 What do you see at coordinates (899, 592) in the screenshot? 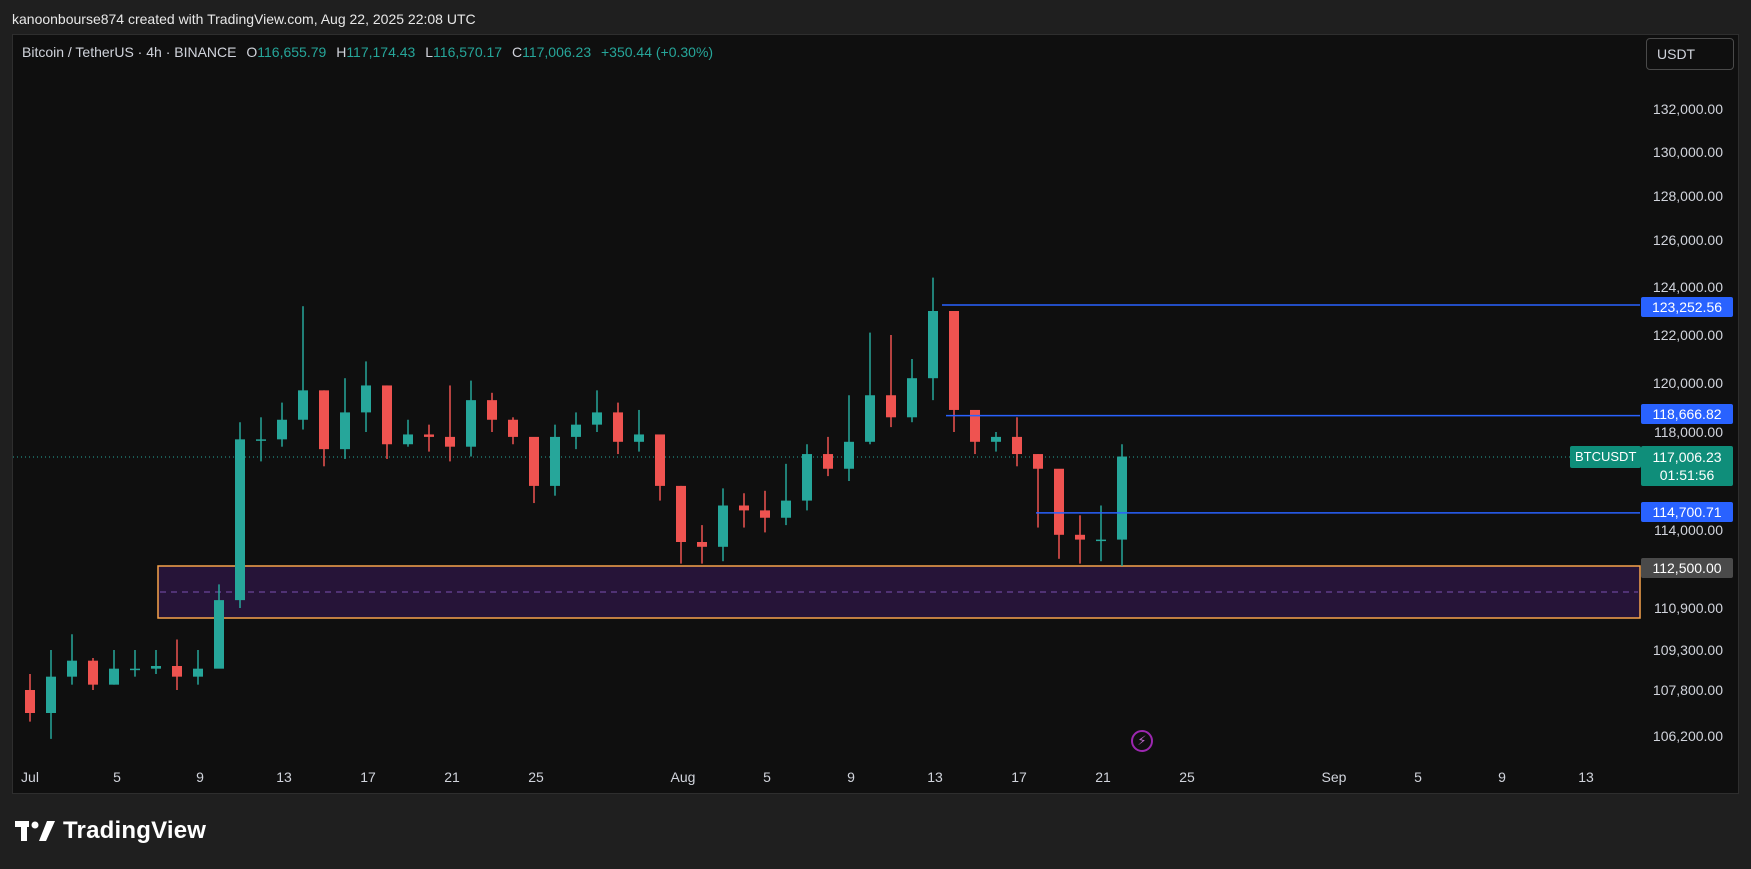
I see `support-zone` at bounding box center [899, 592].